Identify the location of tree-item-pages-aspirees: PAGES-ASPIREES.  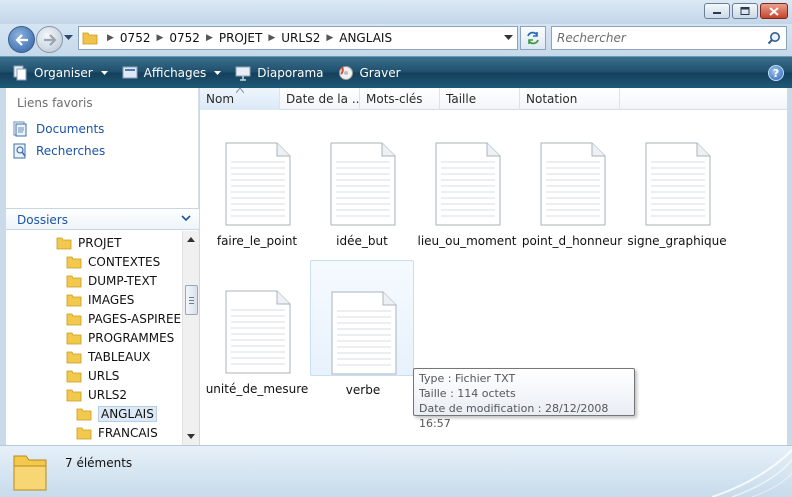
(124, 318).